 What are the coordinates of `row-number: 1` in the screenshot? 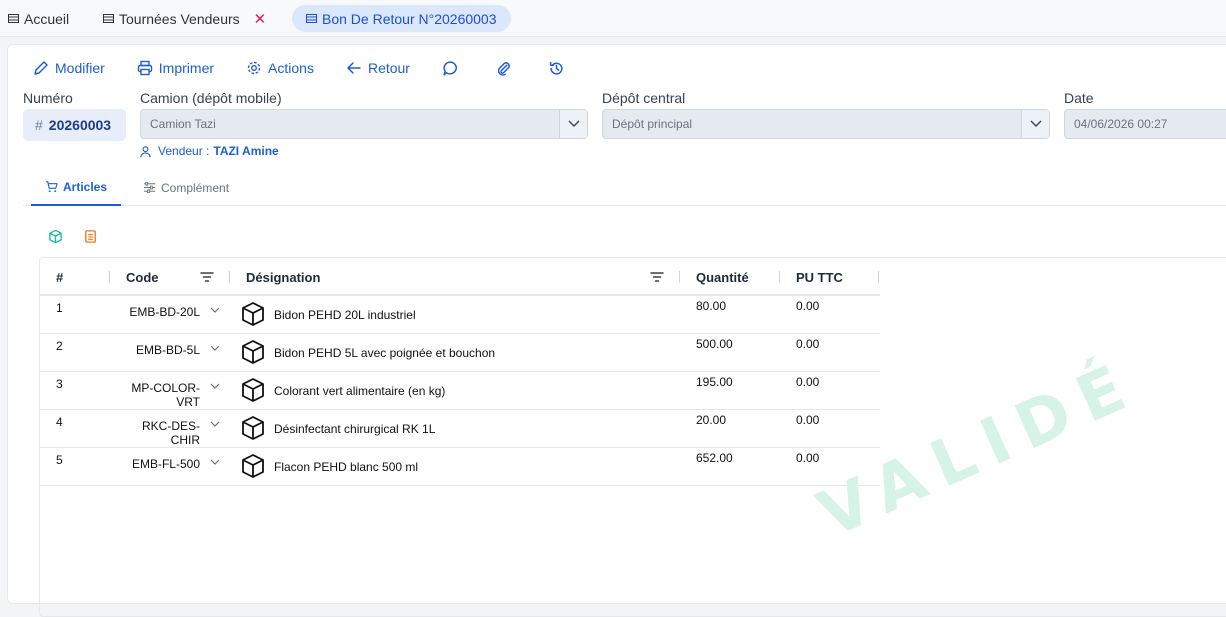 It's located at (59, 308).